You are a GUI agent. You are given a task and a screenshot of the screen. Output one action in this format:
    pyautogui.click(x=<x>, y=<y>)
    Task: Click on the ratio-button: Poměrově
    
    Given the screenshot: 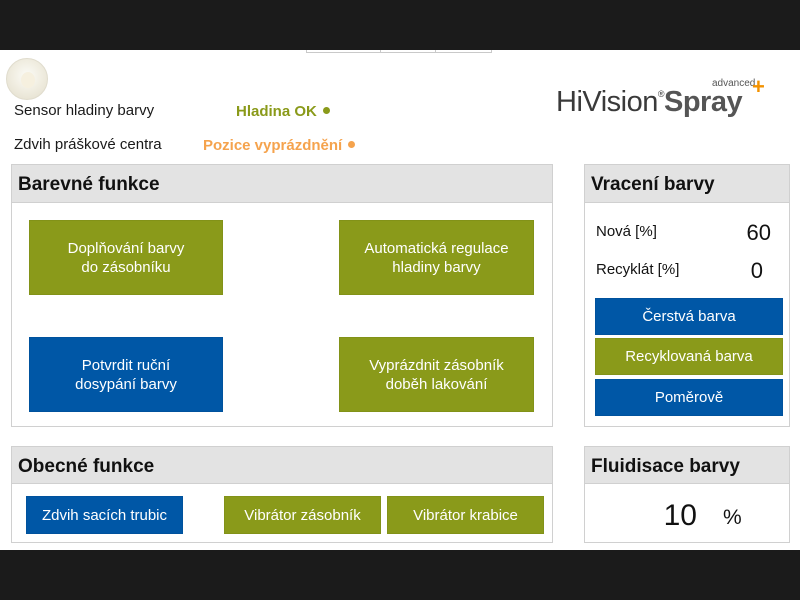 What is the action you would take?
    pyautogui.click(x=689, y=397)
    